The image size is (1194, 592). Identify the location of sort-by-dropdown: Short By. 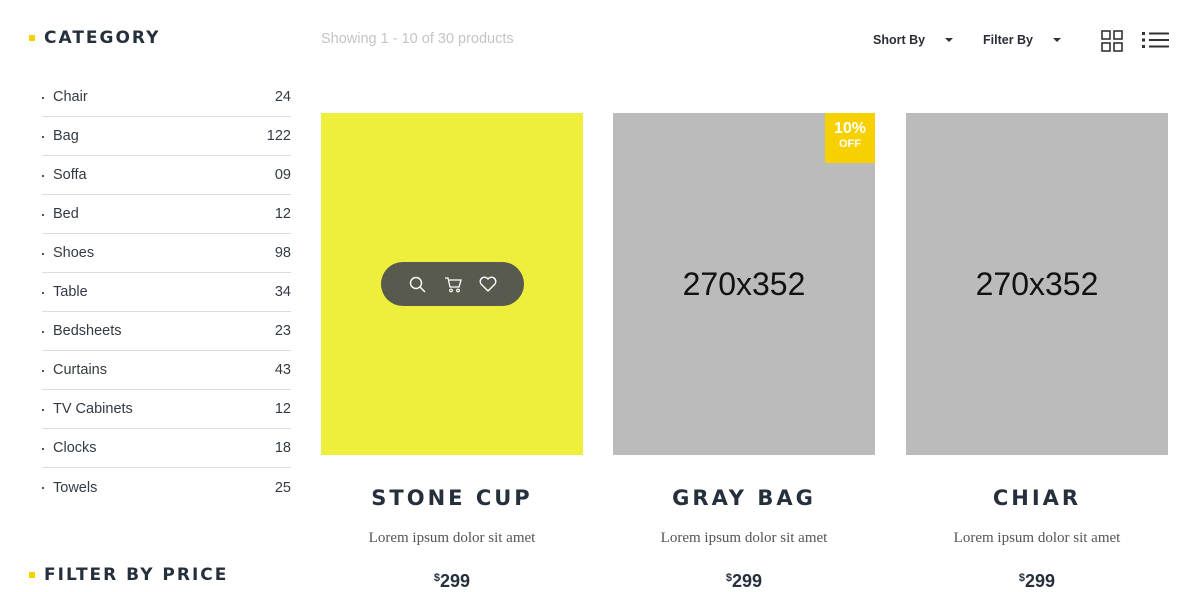
(913, 40).